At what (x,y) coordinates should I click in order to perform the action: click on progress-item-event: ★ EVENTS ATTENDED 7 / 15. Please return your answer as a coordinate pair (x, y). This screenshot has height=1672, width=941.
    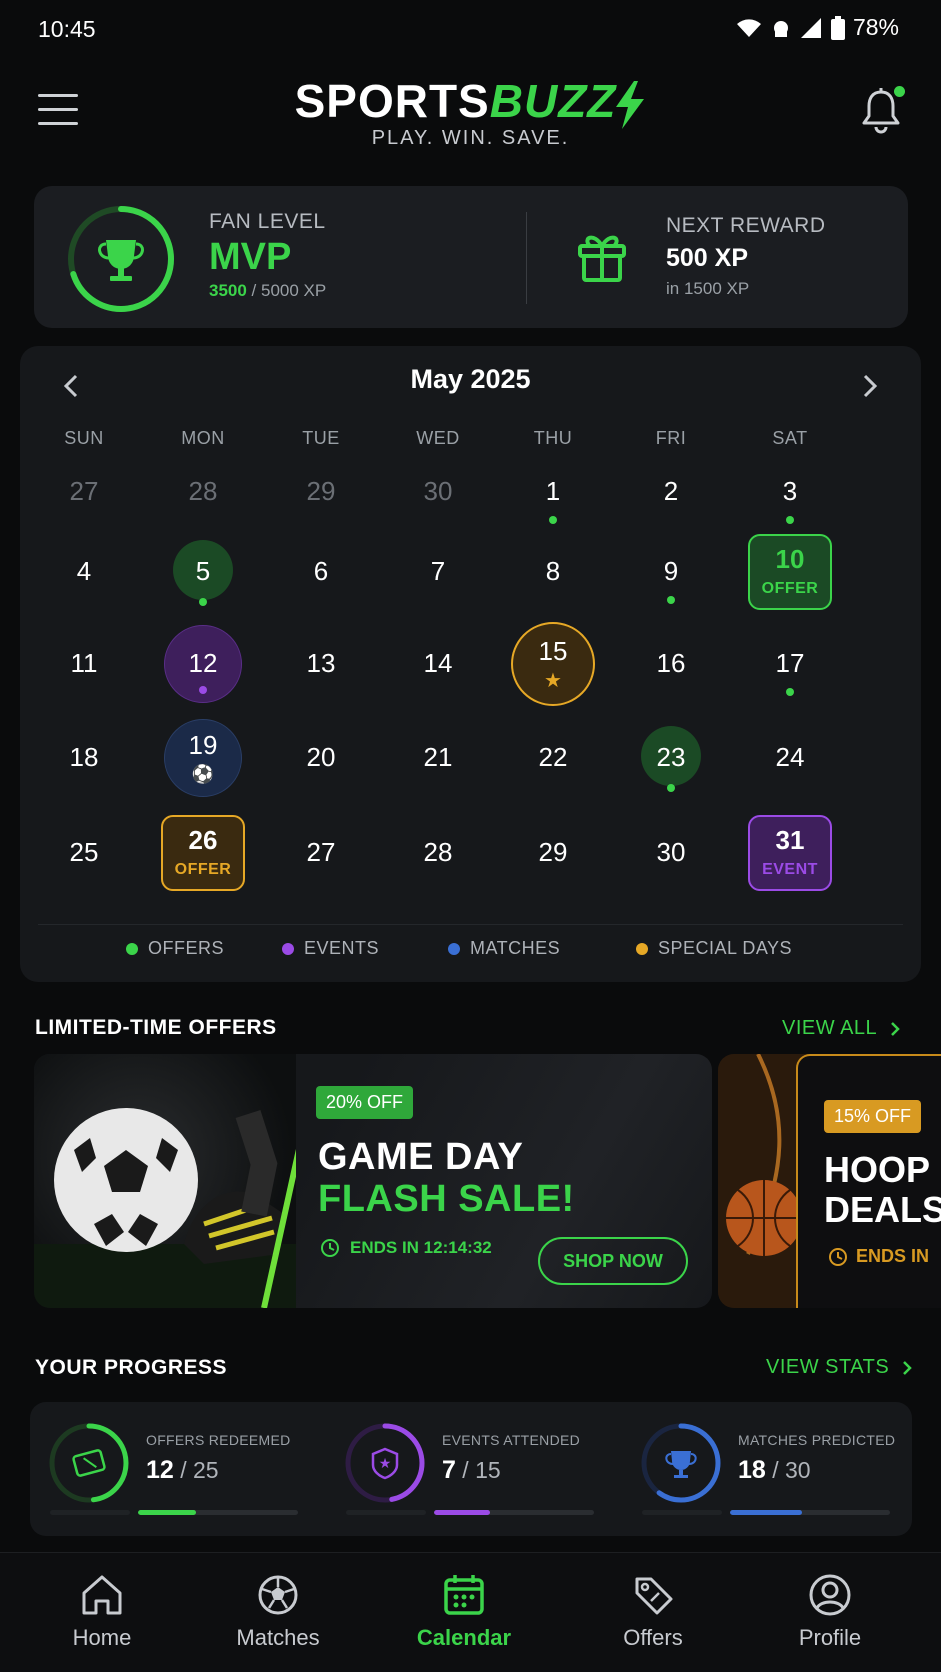
    Looking at the image, I should click on (471, 1469).